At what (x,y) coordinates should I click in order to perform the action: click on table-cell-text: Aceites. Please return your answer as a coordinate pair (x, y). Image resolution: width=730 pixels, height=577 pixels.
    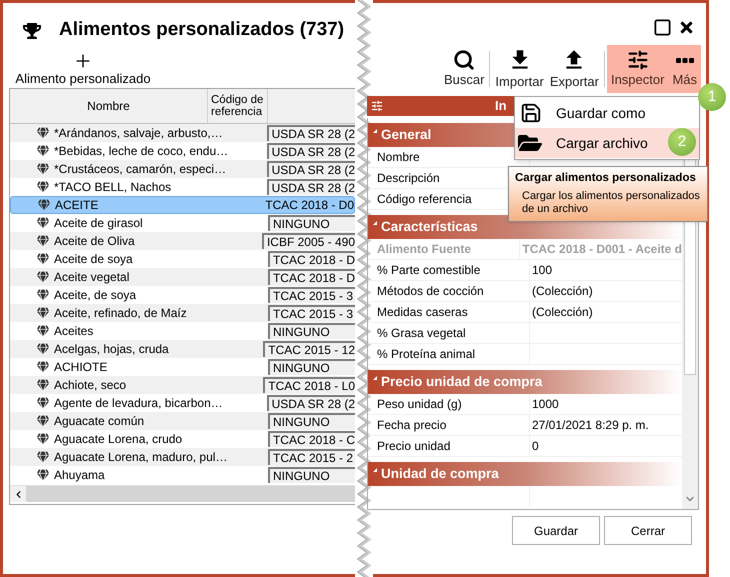
    Looking at the image, I should click on (74, 331).